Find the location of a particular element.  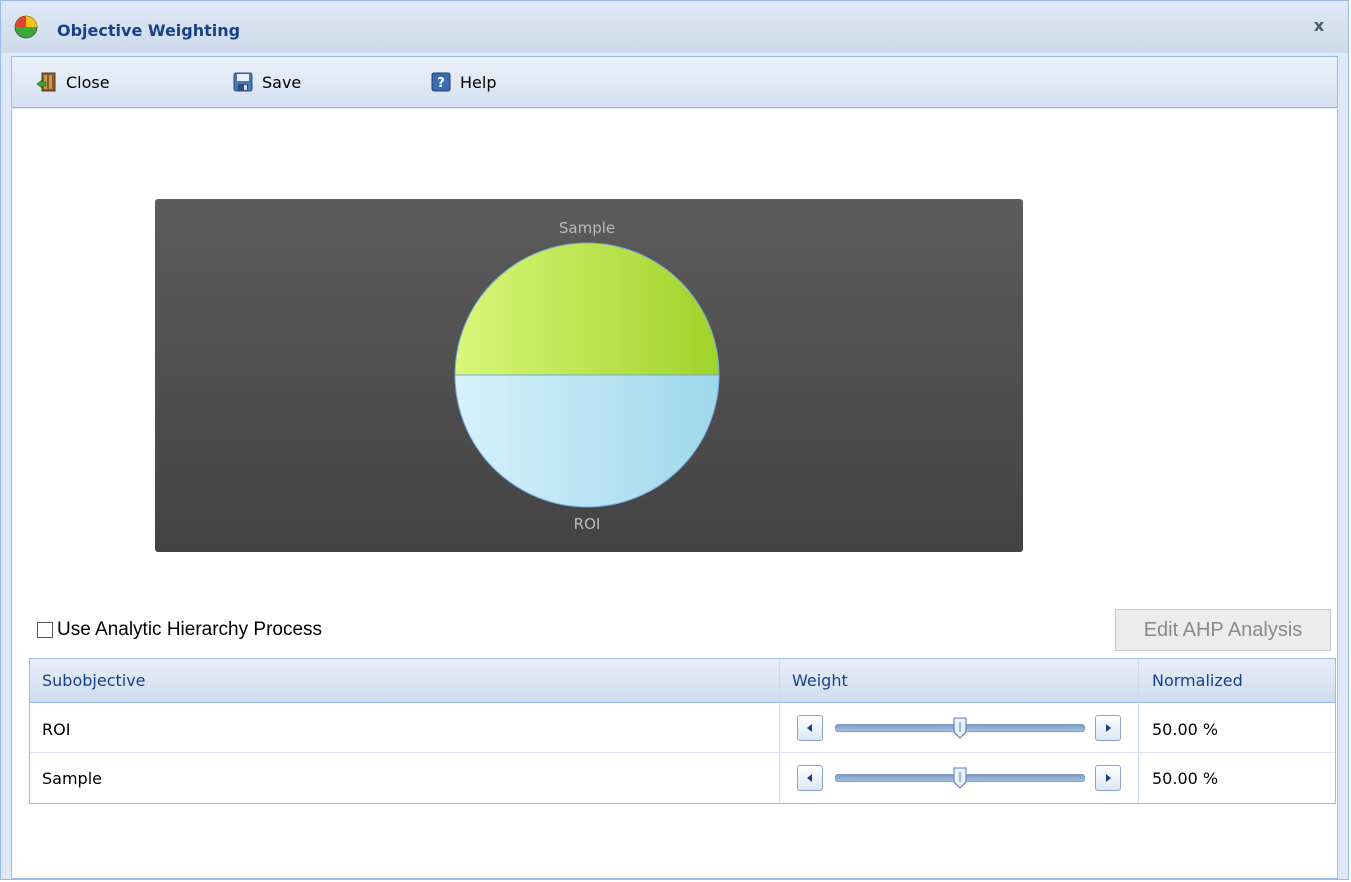

close-button: Close is located at coordinates (73, 82).